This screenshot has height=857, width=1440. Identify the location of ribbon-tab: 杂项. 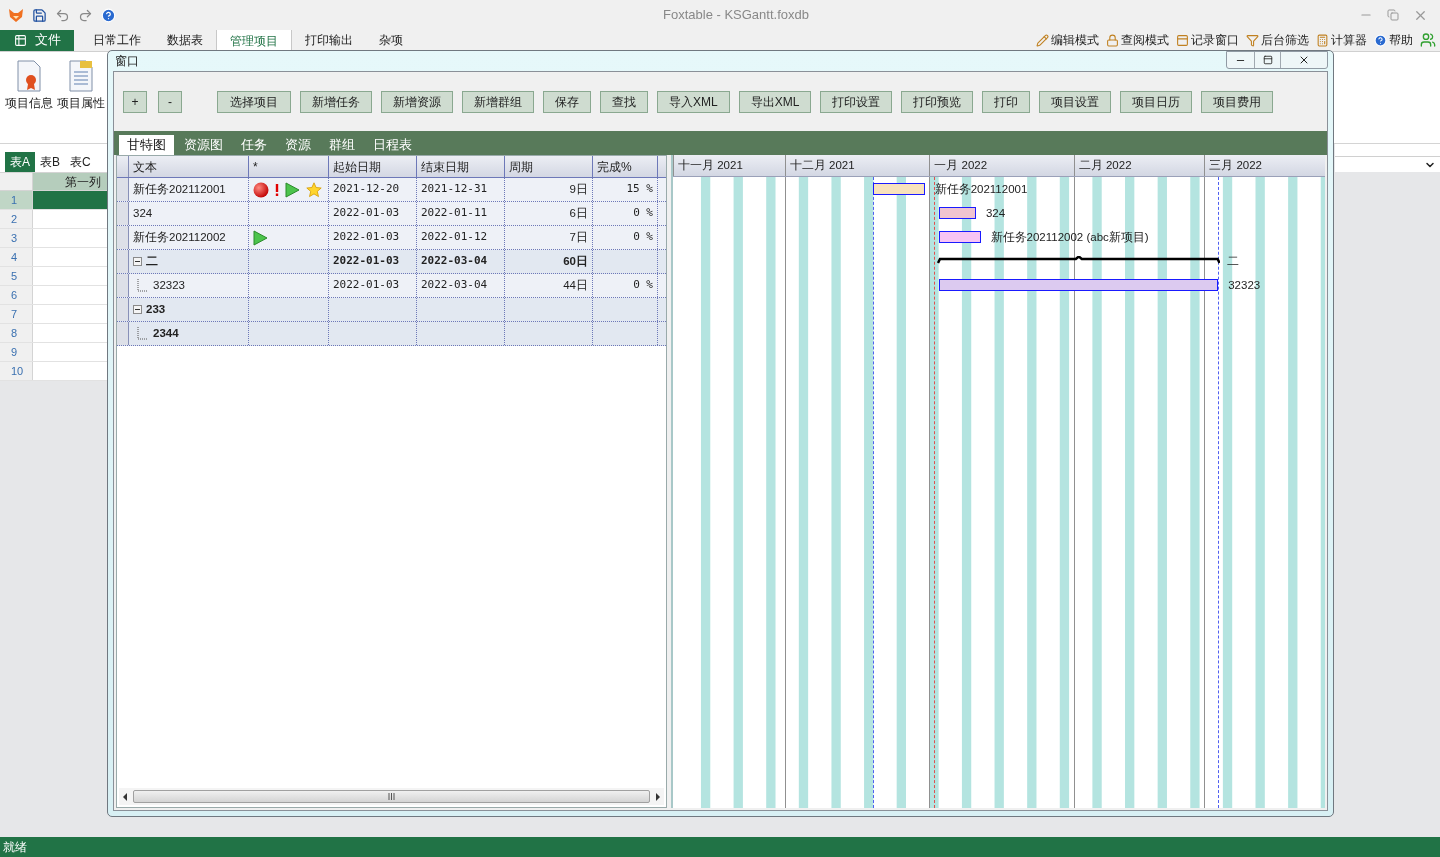
(391, 40).